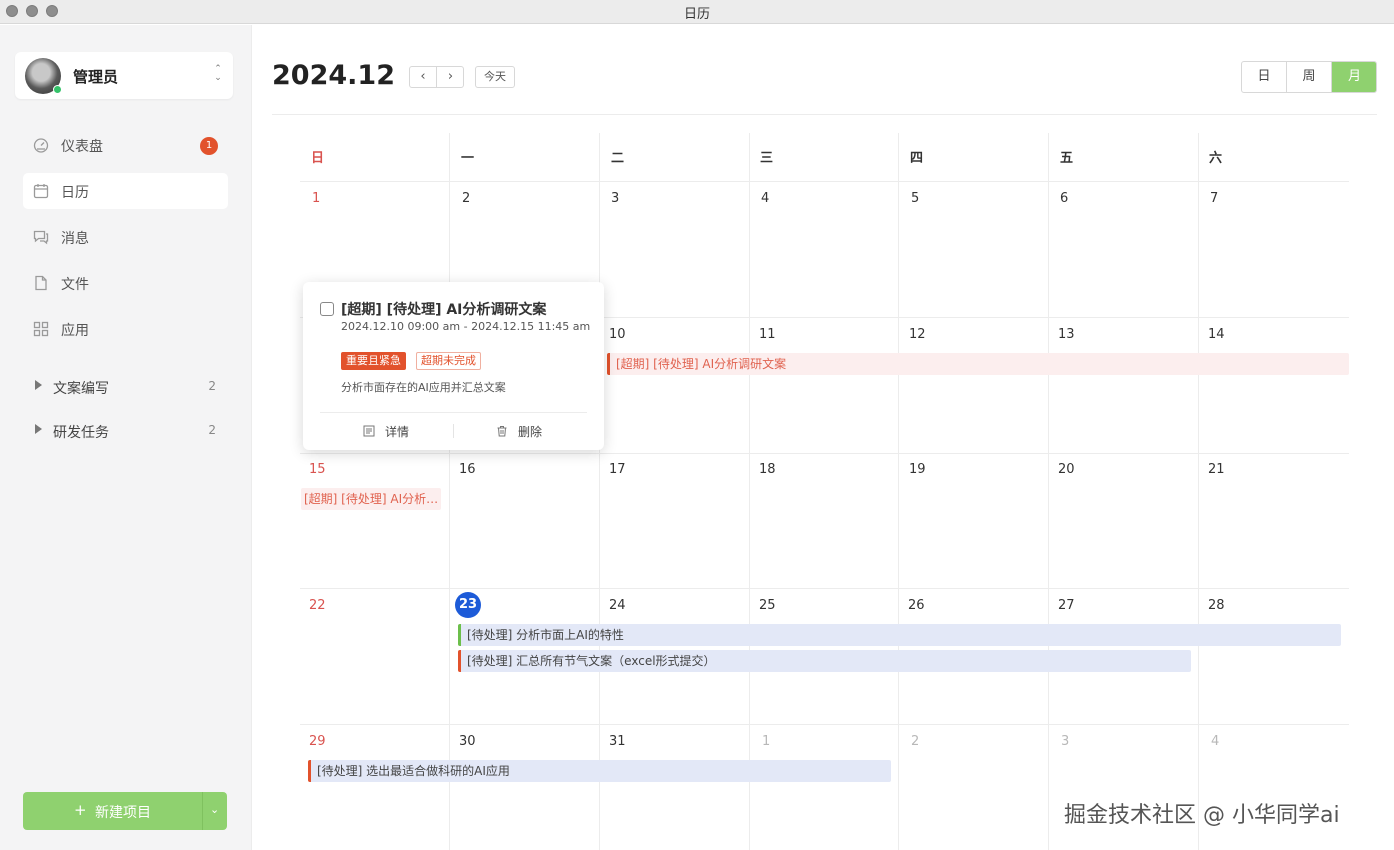 The width and height of the screenshot is (1394, 850). Describe the element at coordinates (618, 158) in the screenshot. I see `weekday-header: 二` at that location.